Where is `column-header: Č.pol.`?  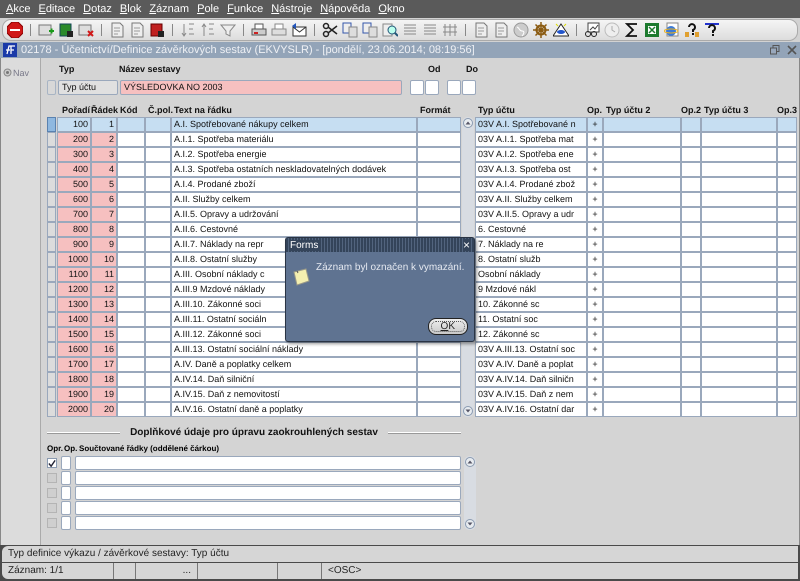 column-header: Č.pol. is located at coordinates (159, 110).